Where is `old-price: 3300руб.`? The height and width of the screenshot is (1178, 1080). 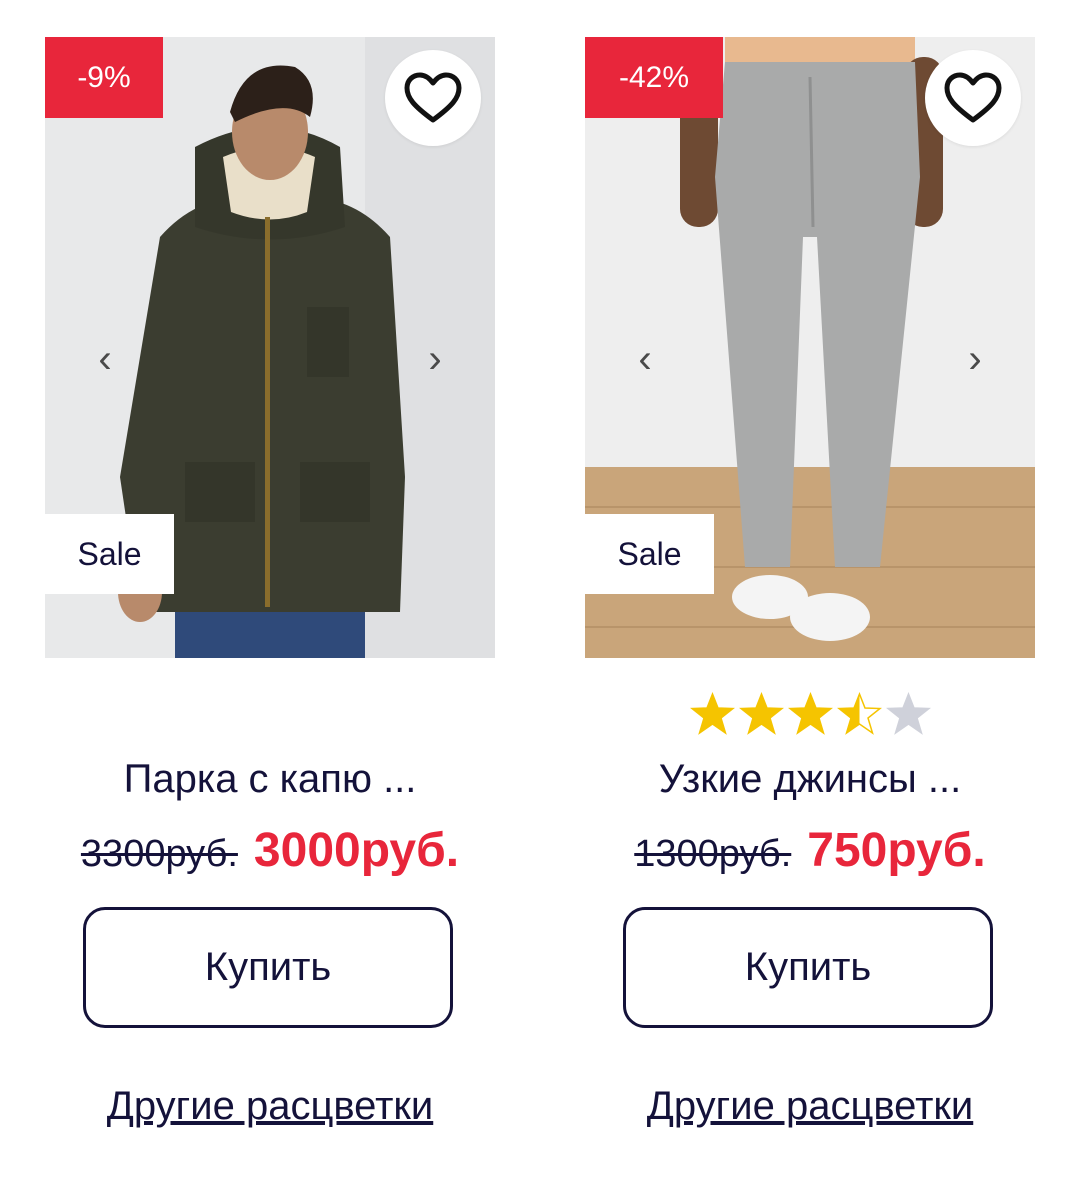
old-price: 3300руб. is located at coordinates (159, 854).